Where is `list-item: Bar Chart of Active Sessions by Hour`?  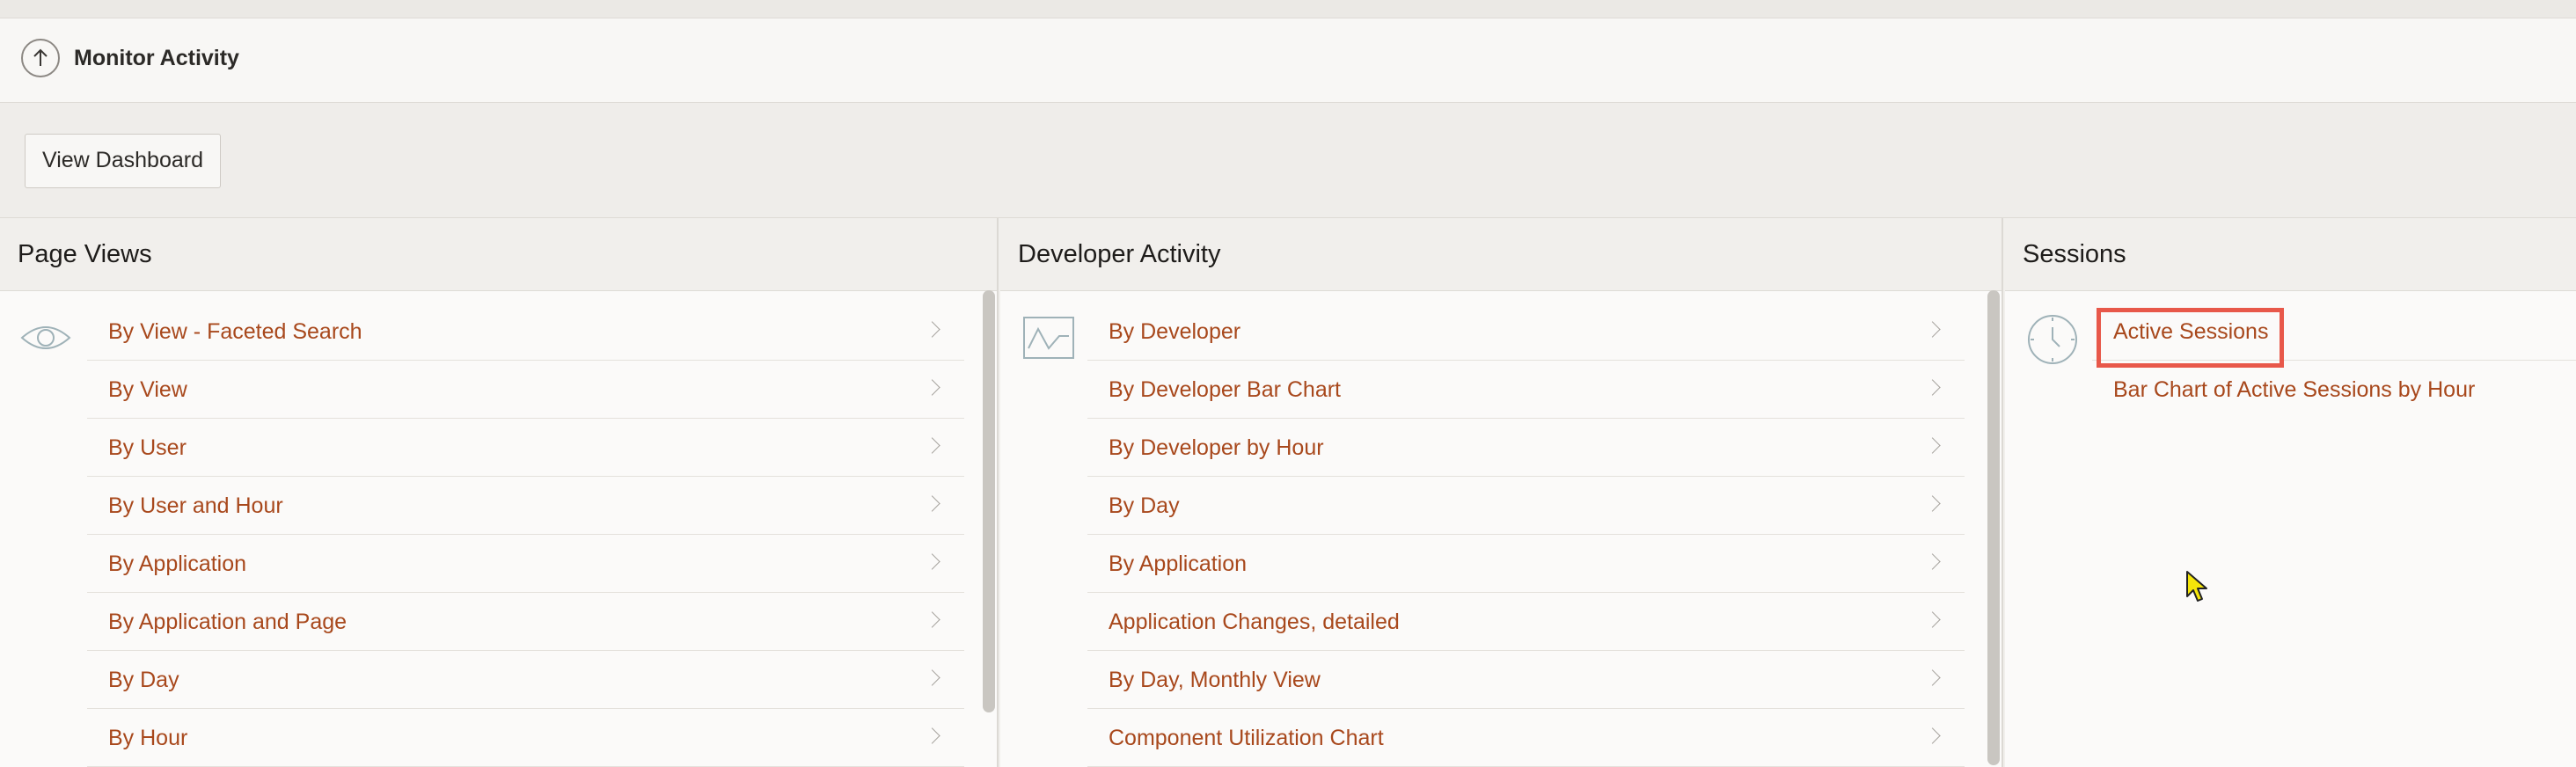 list-item: Bar Chart of Active Sessions by Hour is located at coordinates (2334, 390).